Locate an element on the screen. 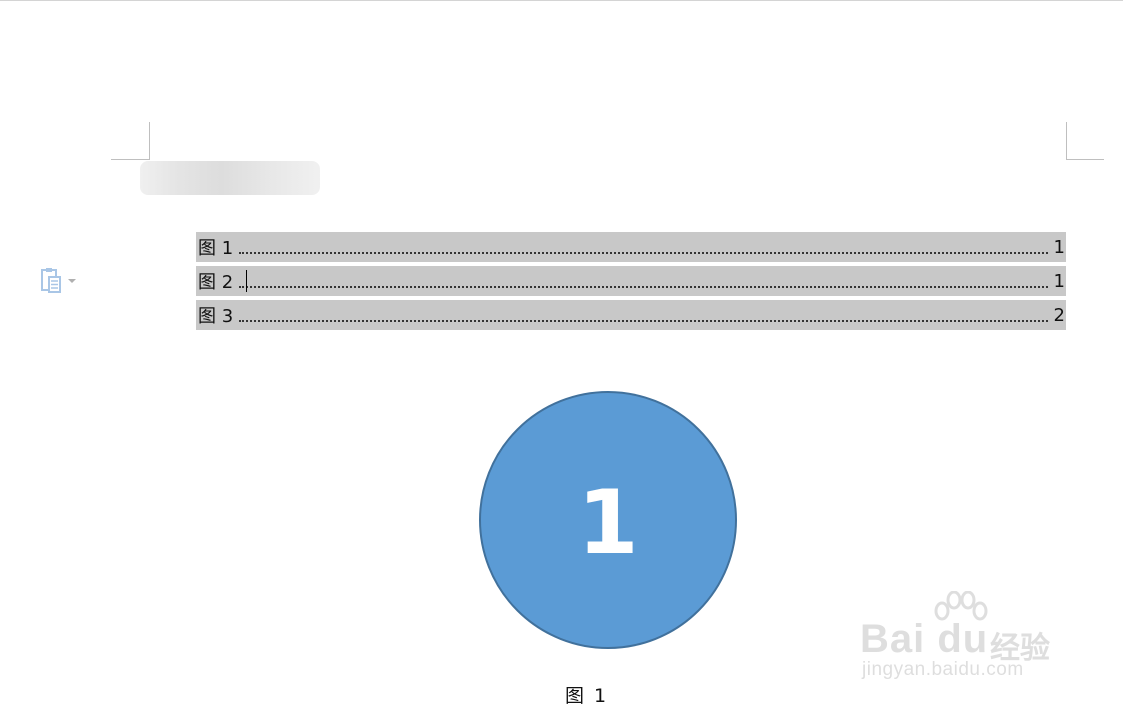 This screenshot has height=709, width=1123. toc-entry-page: 2 is located at coordinates (1059, 315).